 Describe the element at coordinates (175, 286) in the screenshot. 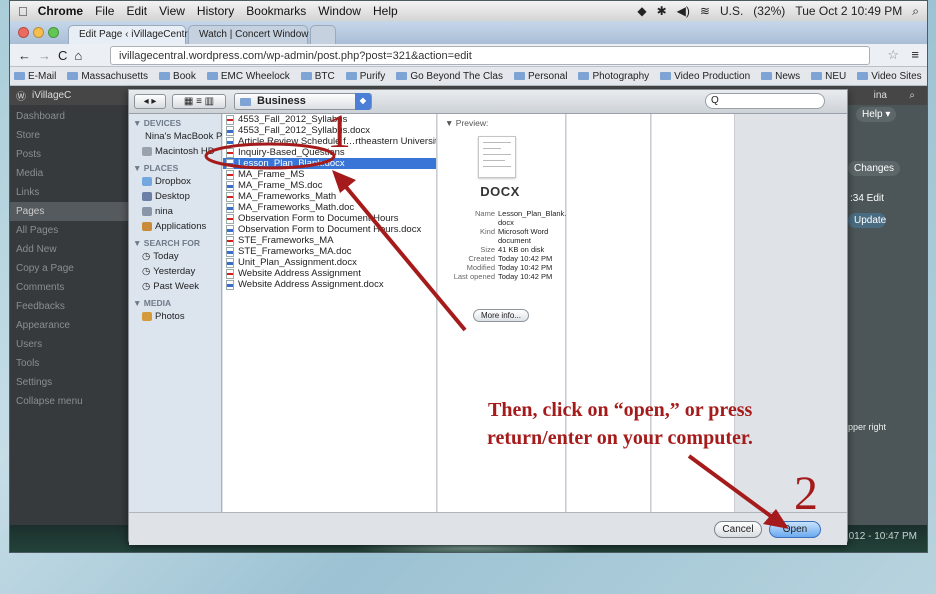

I see `sidebar-item-past-week: ◷ Past Week` at that location.